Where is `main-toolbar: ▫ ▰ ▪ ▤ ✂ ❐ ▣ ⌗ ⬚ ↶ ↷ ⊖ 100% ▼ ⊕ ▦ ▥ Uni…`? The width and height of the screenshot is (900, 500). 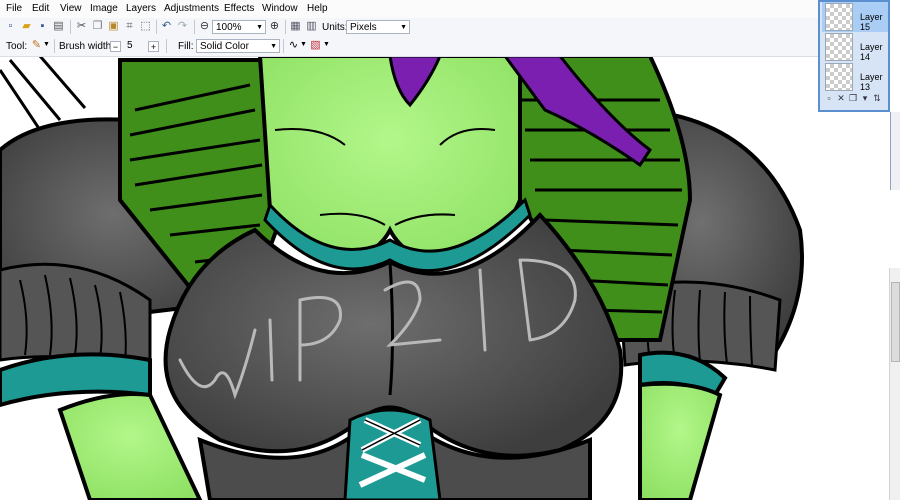
main-toolbar: ▫ ▰ ▪ ▤ ✂ ❐ ▣ ⌗ ⬚ ↶ ↷ ⊖ 100% ▼ ⊕ ▦ ▥ Uni… is located at coordinates (410, 27).